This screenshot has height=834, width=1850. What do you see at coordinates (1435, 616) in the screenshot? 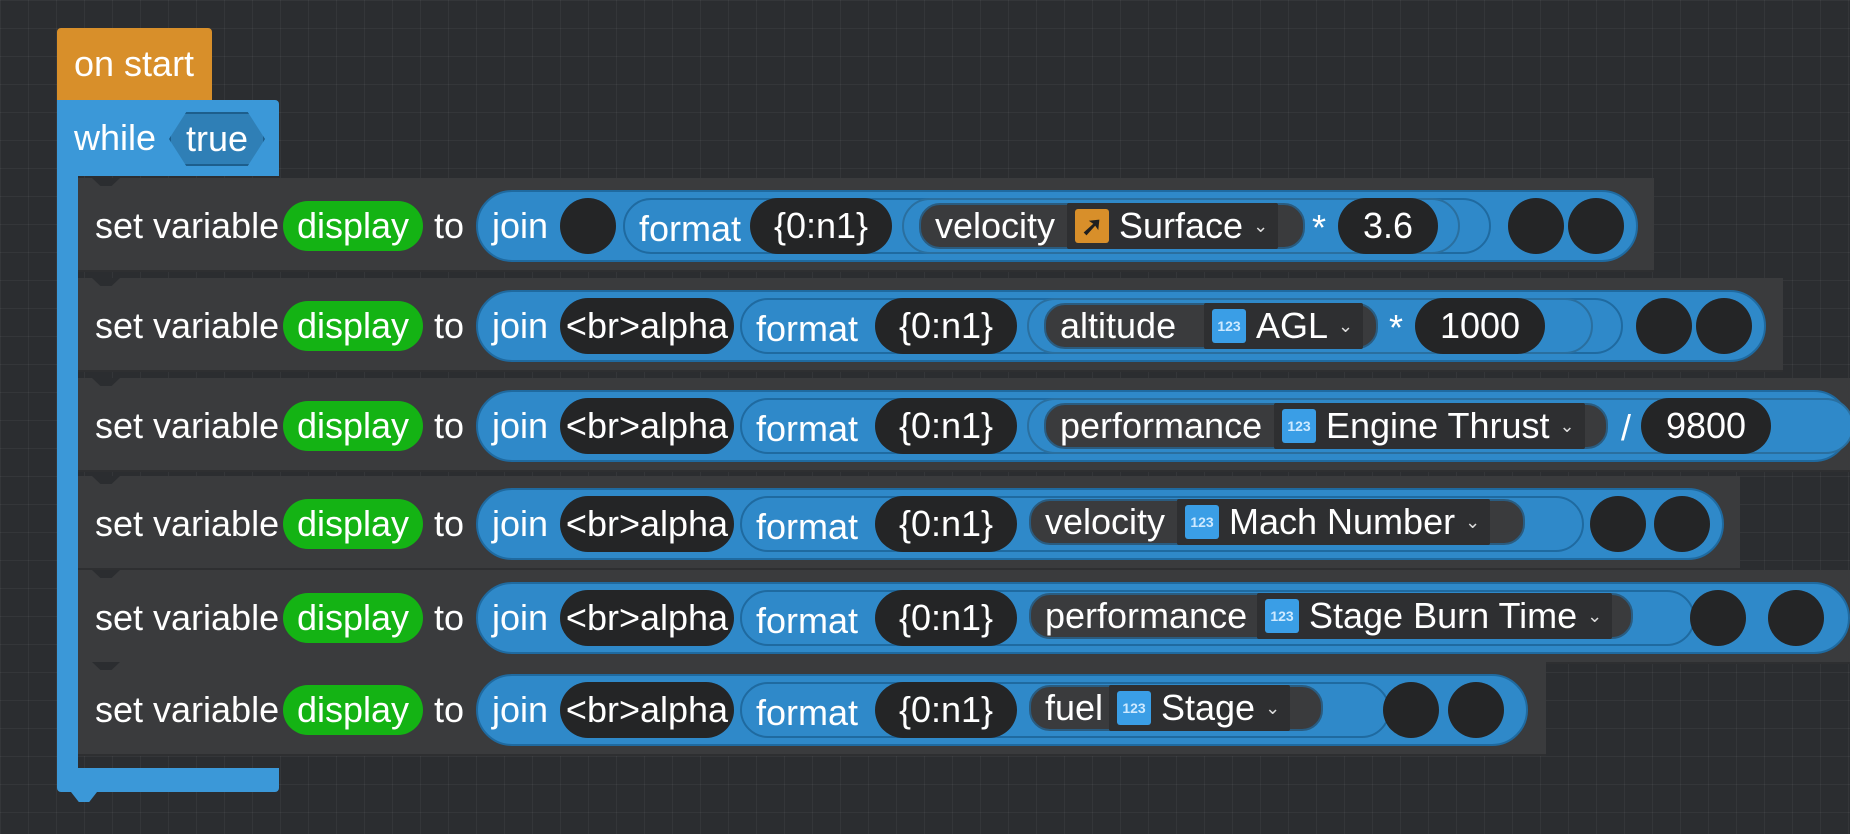
I see `property-dropdown: 123 Stage Burn Time ⌄` at bounding box center [1435, 616].